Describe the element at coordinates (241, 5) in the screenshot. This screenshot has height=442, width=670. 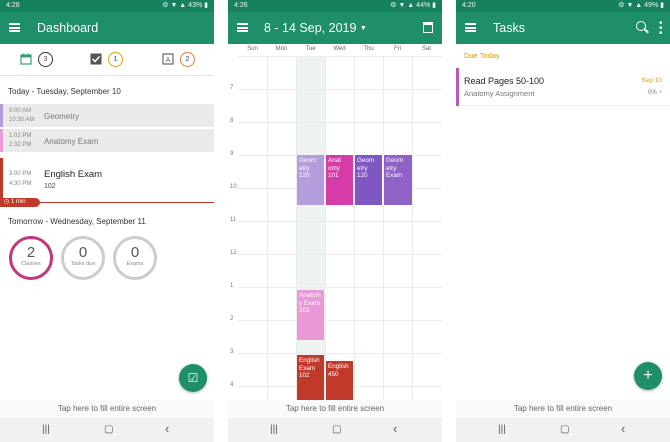
I see `status-time: 4:26` at that location.